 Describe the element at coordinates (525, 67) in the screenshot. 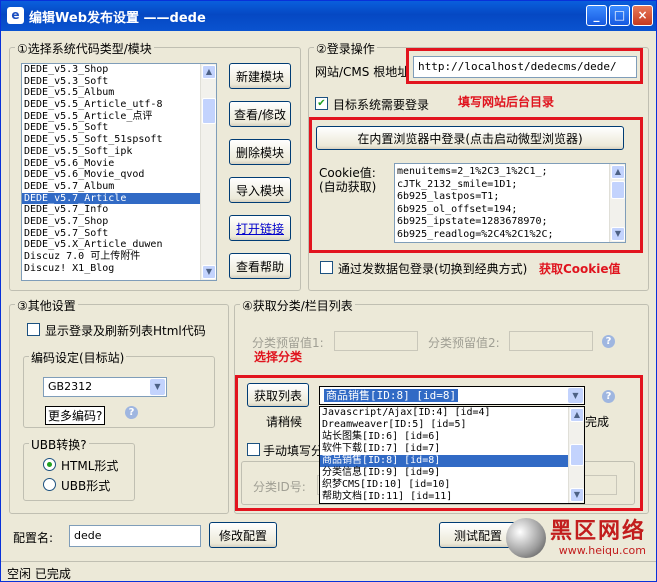

I see `url-input: http://localhost/dedecms/dede/` at that location.